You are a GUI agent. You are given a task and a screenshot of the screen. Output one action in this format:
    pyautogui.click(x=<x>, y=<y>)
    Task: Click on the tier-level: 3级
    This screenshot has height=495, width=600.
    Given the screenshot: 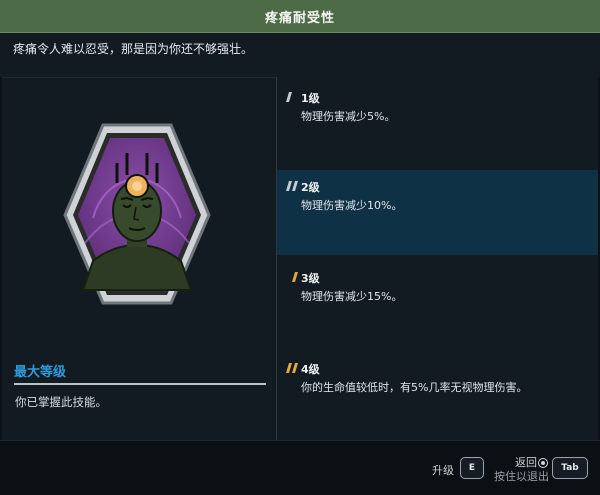 What is the action you would take?
    pyautogui.click(x=310, y=278)
    